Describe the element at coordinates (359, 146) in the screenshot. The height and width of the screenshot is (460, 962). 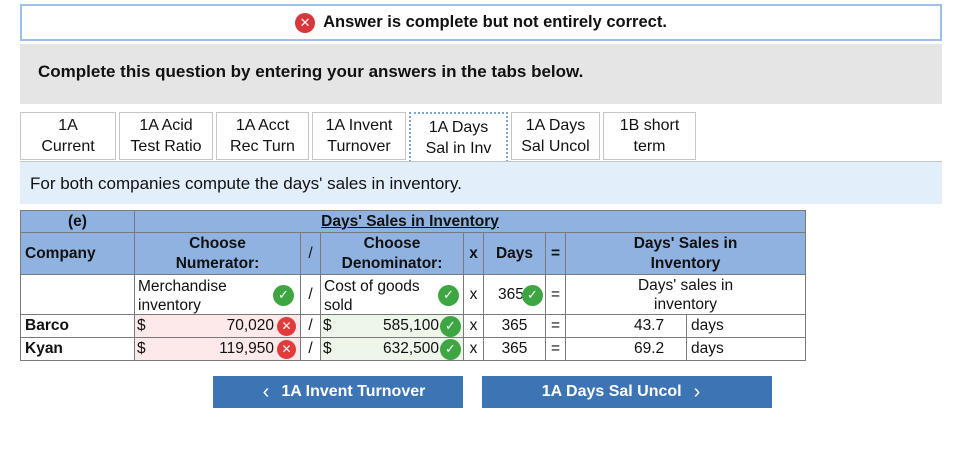
I see `tab-label: Turnover` at that location.